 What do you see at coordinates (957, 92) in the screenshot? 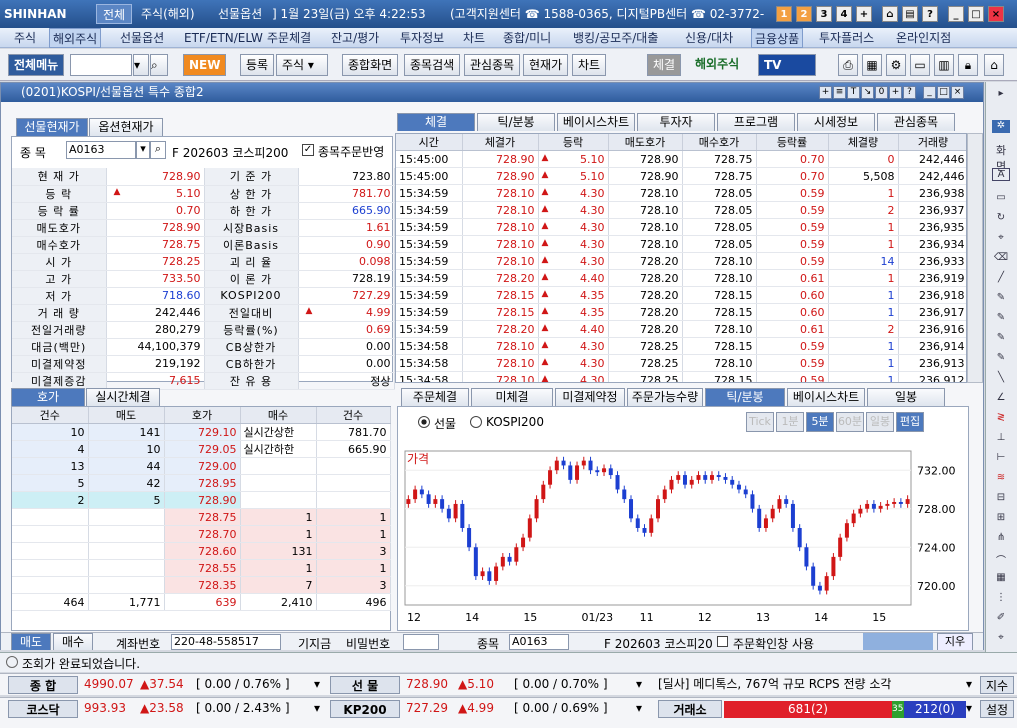
I see `win-close-icon: ×` at bounding box center [957, 92].